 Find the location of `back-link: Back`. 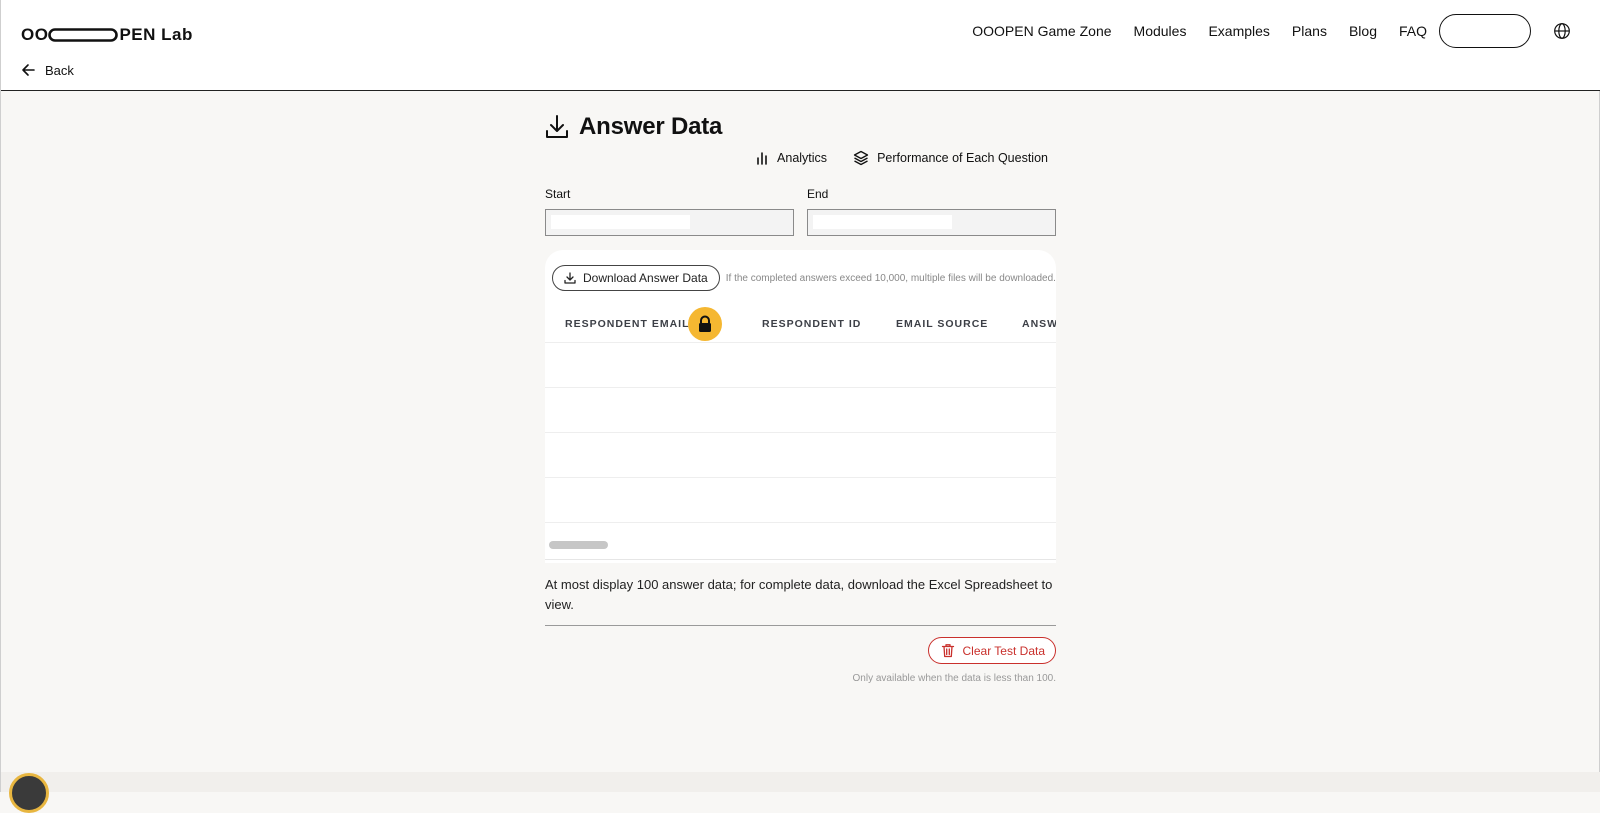

back-link: Back is located at coordinates (47, 70).